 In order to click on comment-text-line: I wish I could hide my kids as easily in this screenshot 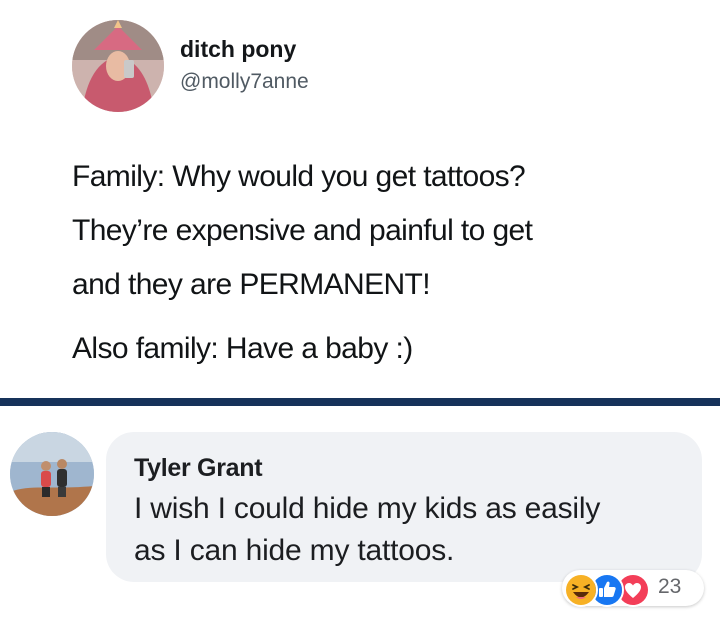, I will do `click(367, 508)`.